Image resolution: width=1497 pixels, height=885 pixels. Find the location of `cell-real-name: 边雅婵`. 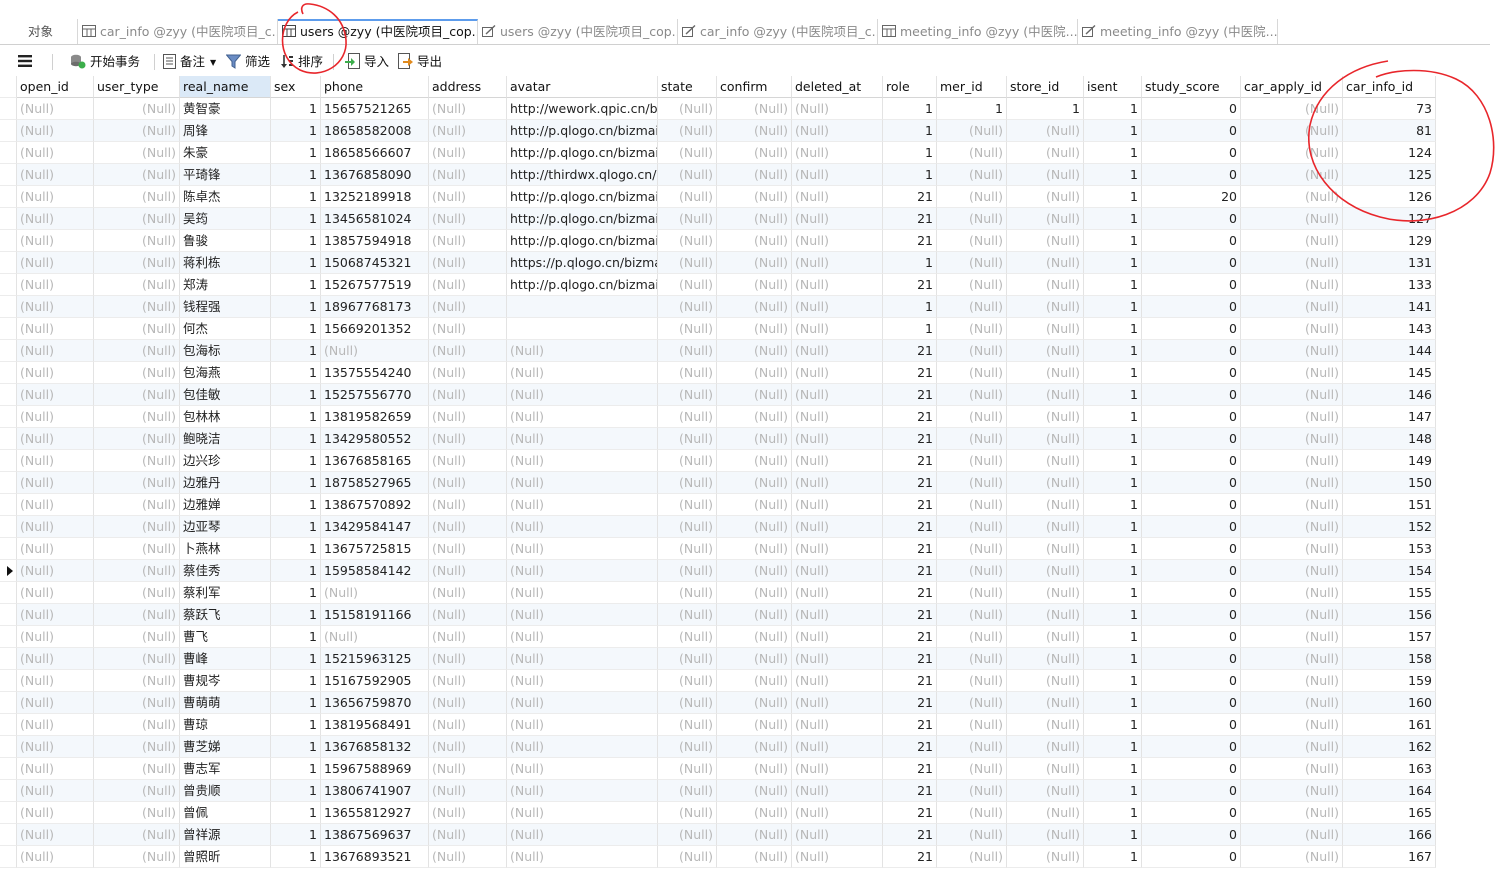

cell-real-name: 边雅婵 is located at coordinates (225, 505).